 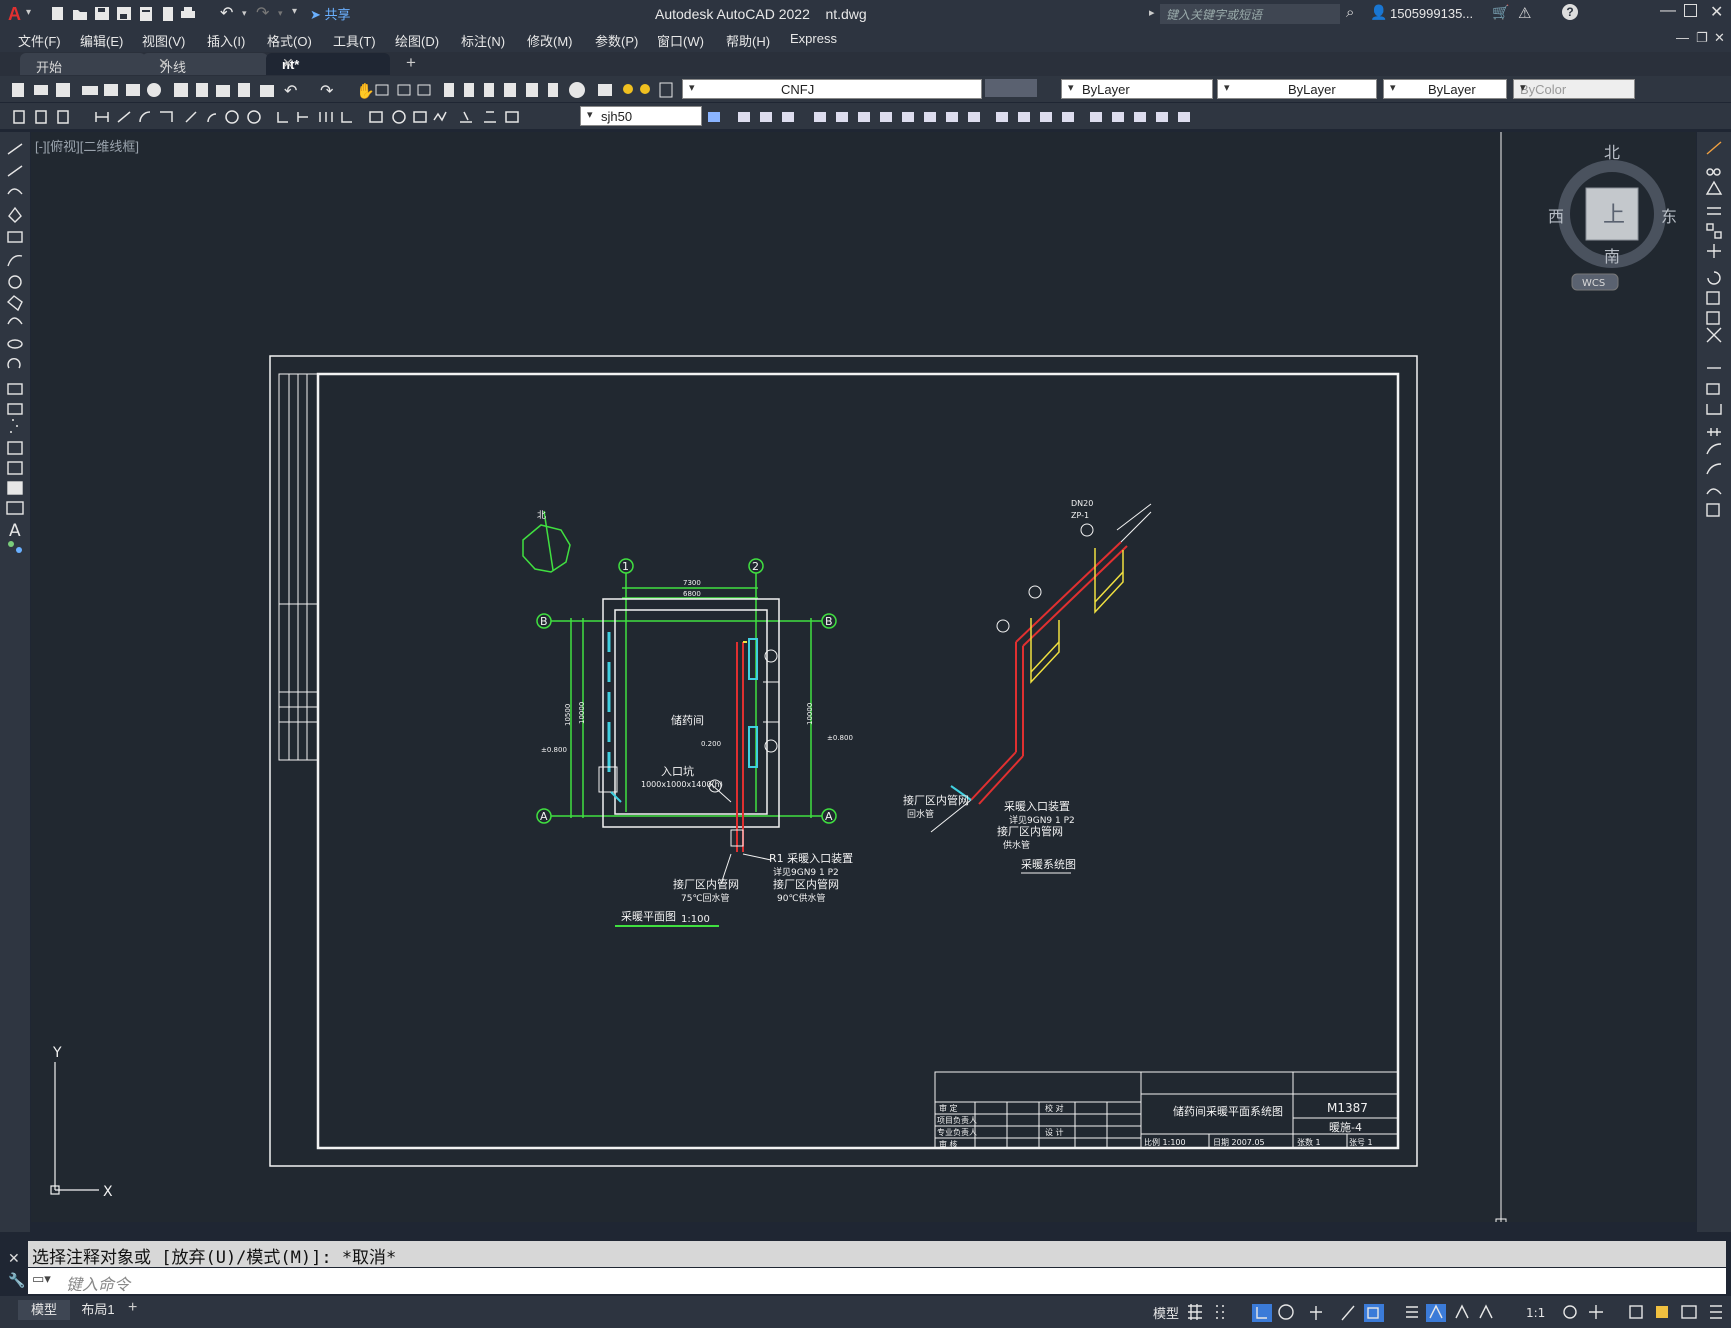 What do you see at coordinates (813, 38) in the screenshot?
I see `menu-express: Express` at bounding box center [813, 38].